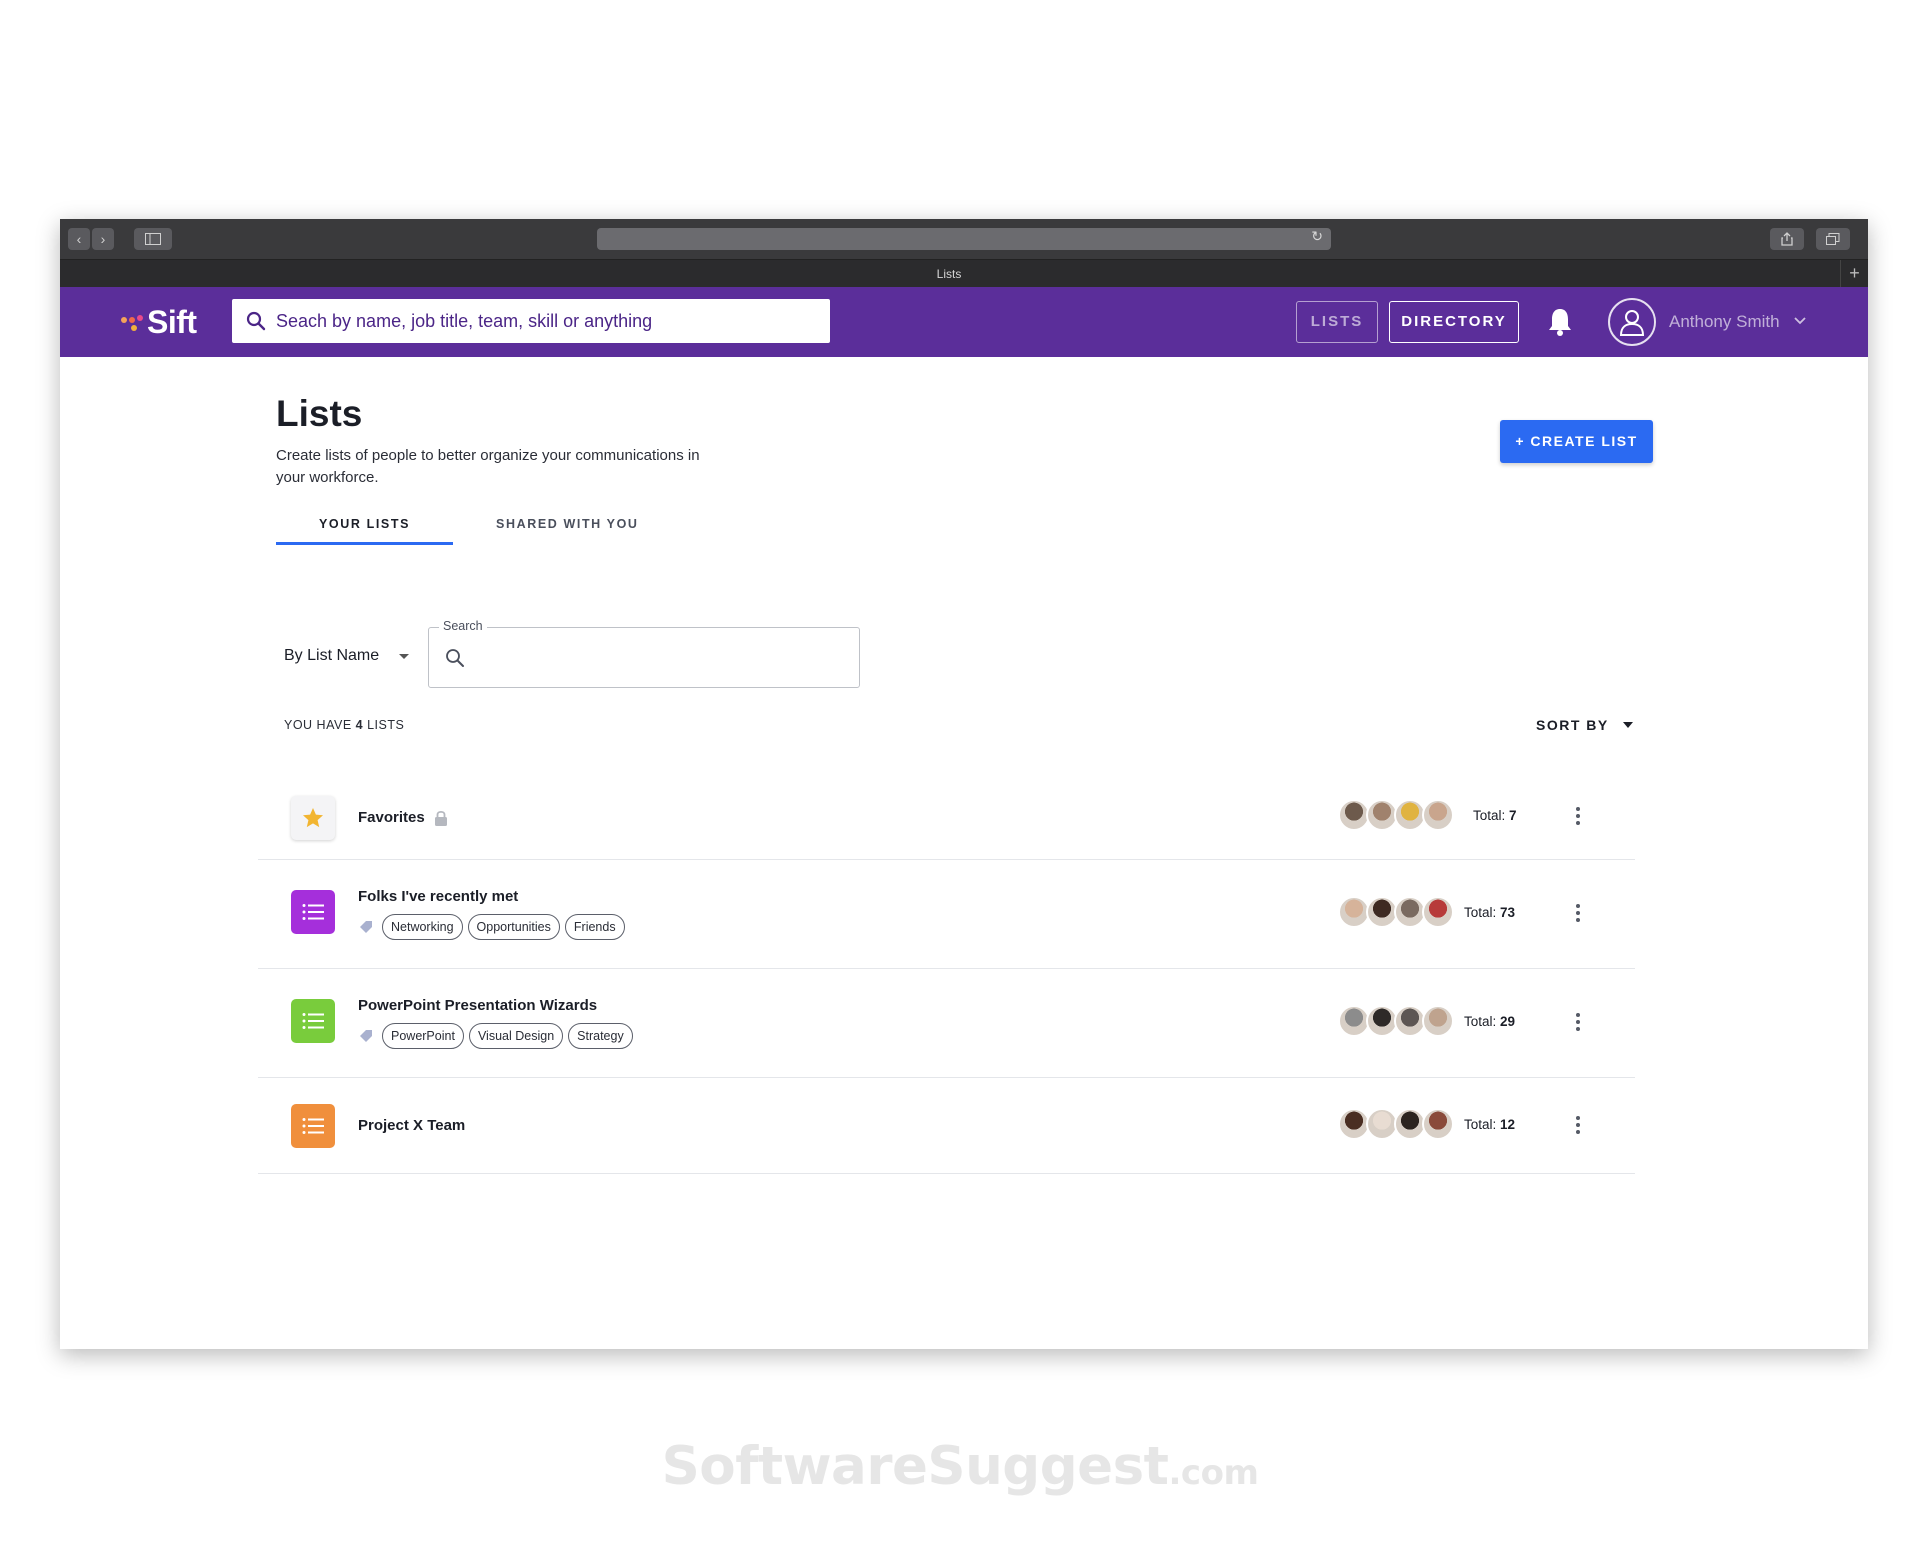  What do you see at coordinates (172, 321) in the screenshot?
I see `logo-text: Sift` at bounding box center [172, 321].